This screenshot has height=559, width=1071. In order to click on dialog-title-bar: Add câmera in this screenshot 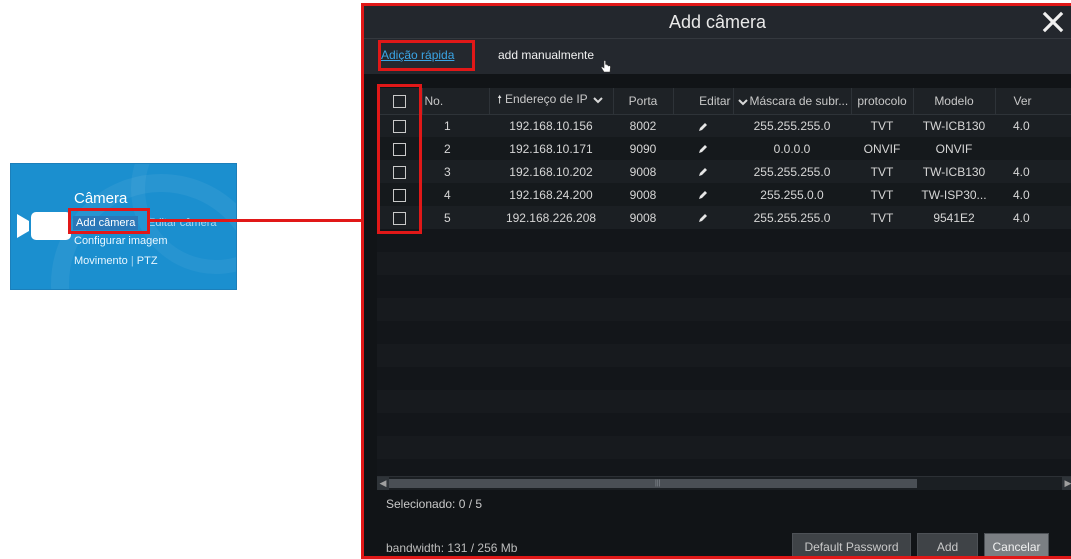, I will do `click(717, 22)`.